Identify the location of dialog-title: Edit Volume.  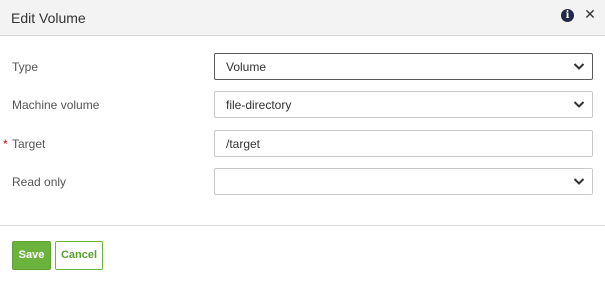
(48, 18).